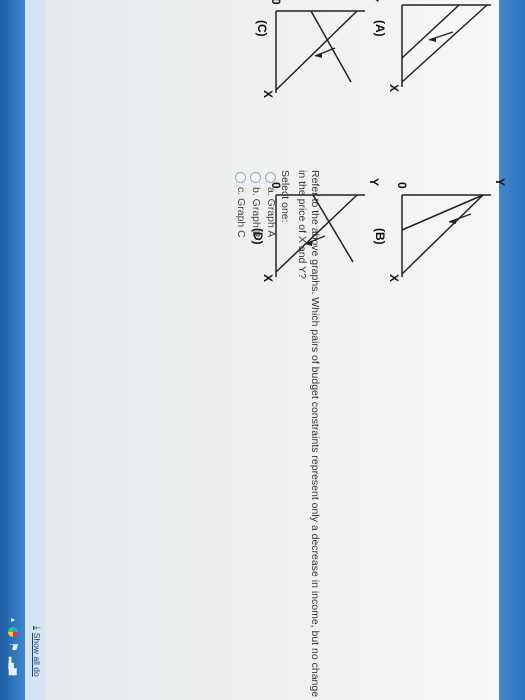 The height and width of the screenshot is (700, 525). I want to click on taskbar: ▴ ⚑ ▂▄▆, so click(12, 350).